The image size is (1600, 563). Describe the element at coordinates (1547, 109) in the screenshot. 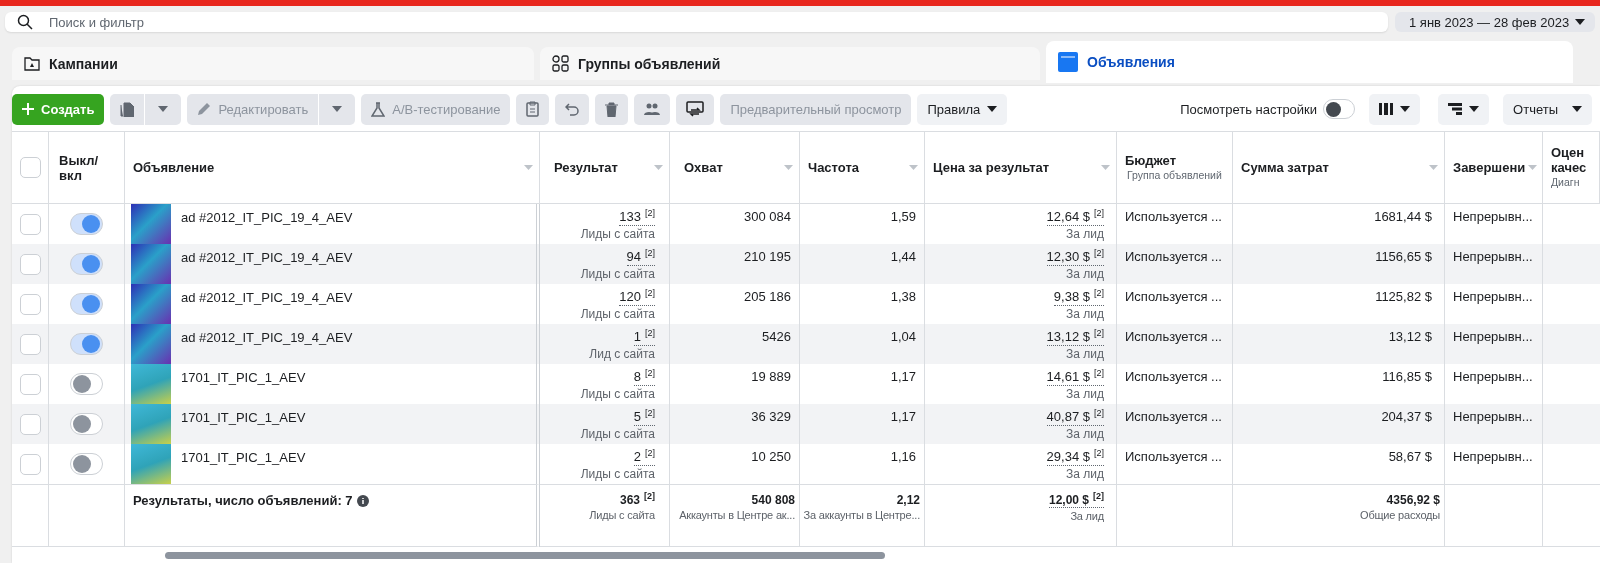

I see `reports-button: Отчеты` at that location.